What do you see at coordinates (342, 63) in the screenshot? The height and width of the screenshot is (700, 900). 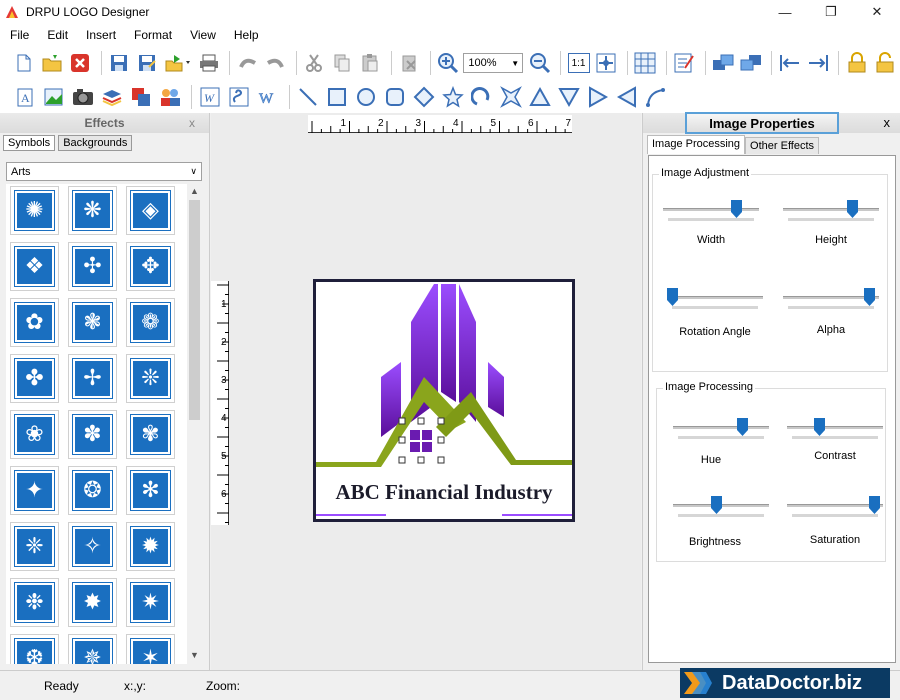 I see `copy-icon` at bounding box center [342, 63].